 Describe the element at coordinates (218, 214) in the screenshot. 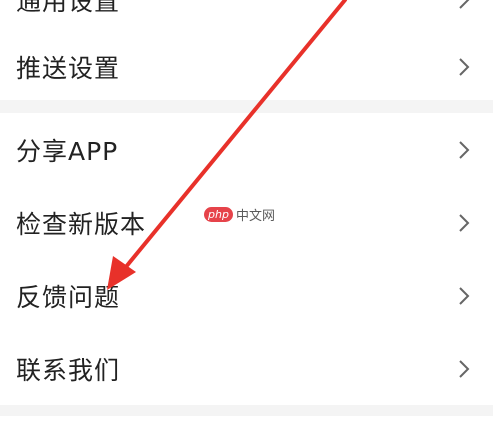

I see `watermark-logo-badge: php` at that location.